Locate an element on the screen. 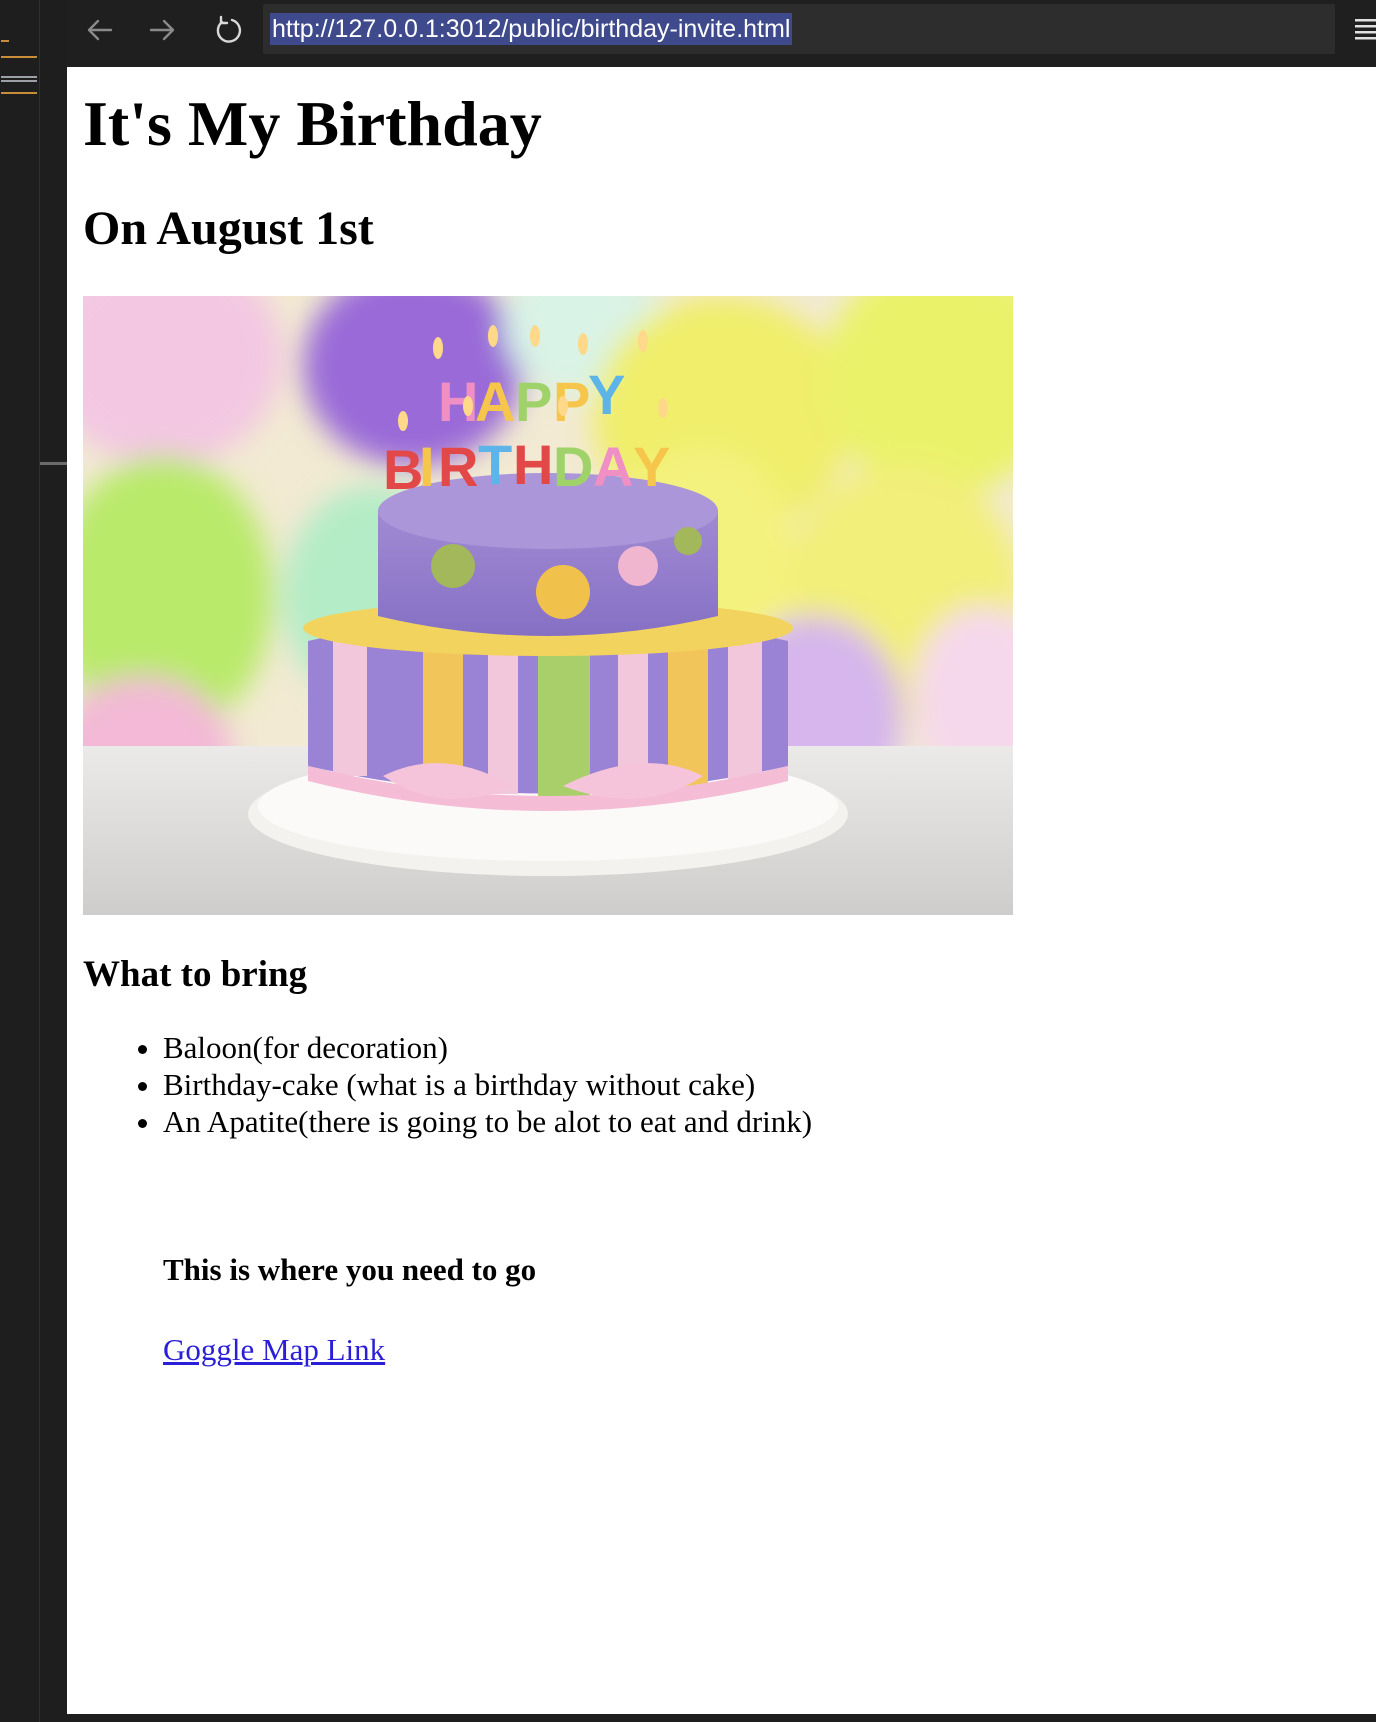  arrow-right-icon is located at coordinates (162, 30).